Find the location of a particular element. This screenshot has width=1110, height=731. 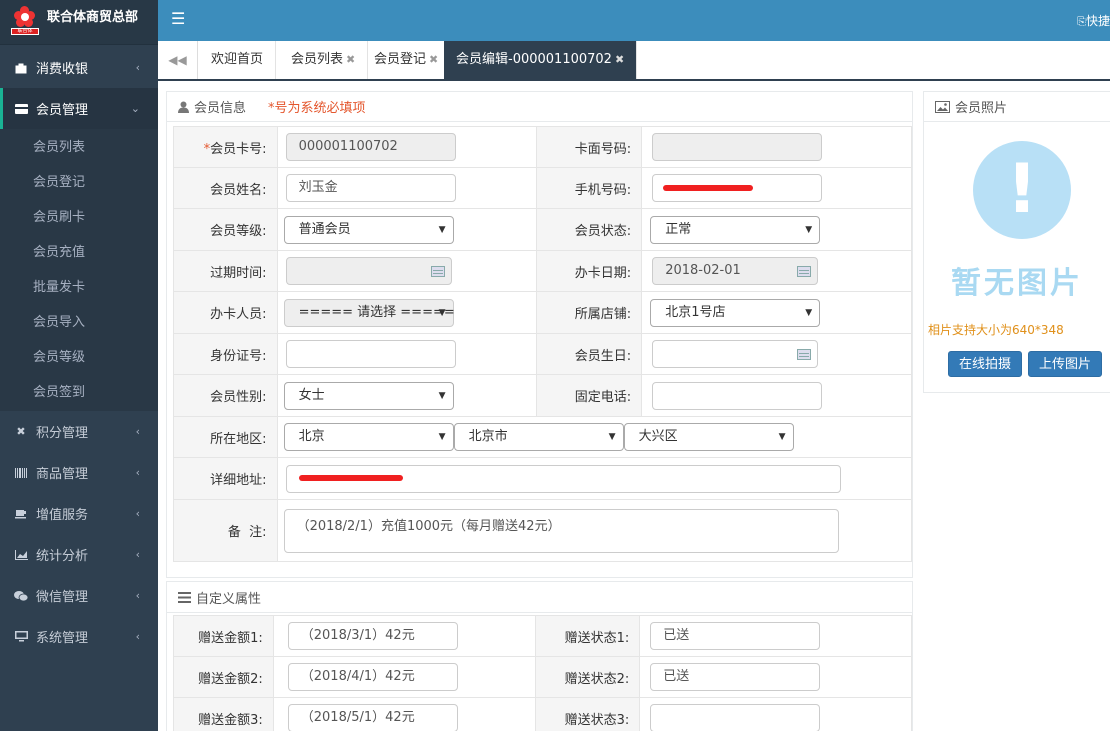

top-navbar: ☰ ⎘快捷 is located at coordinates (634, 20).